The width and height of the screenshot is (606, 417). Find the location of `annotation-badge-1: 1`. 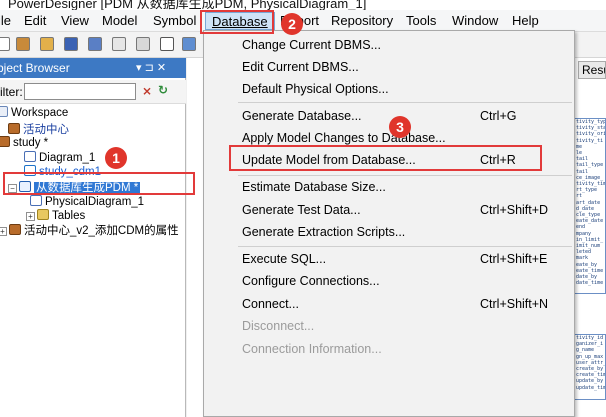

annotation-badge-1: 1 is located at coordinates (116, 158).